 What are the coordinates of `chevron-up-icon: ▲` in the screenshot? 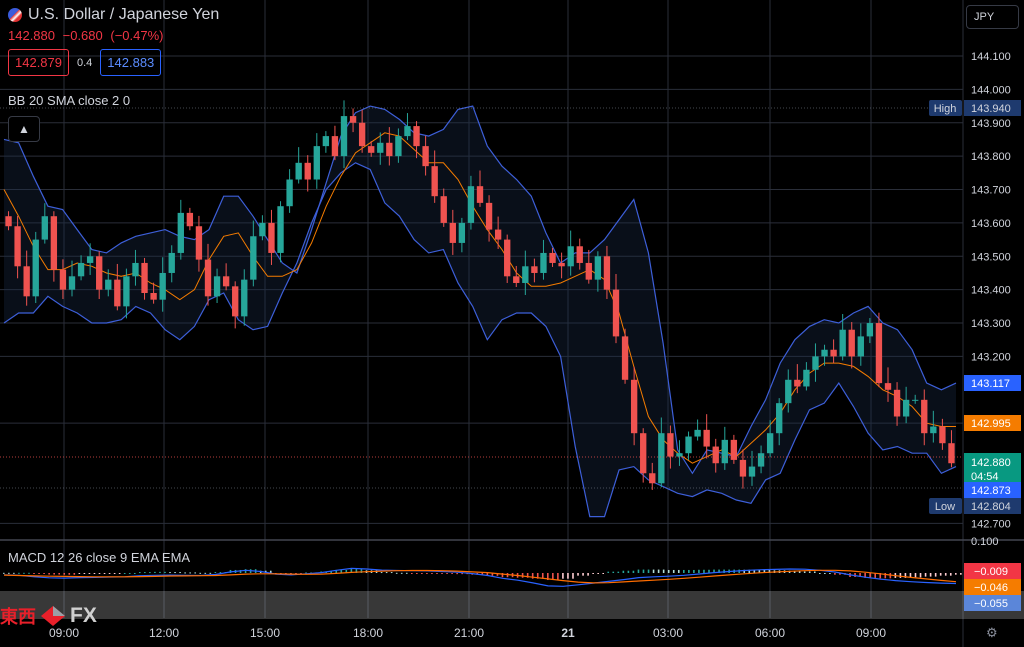 It's located at (24, 129).